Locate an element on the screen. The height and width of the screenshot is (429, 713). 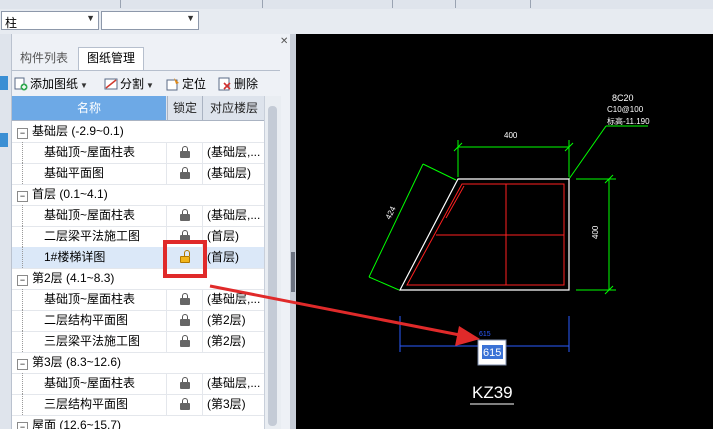
tree-item-row: 三层梁平法施工图 (第2层) is located at coordinates (138, 342).